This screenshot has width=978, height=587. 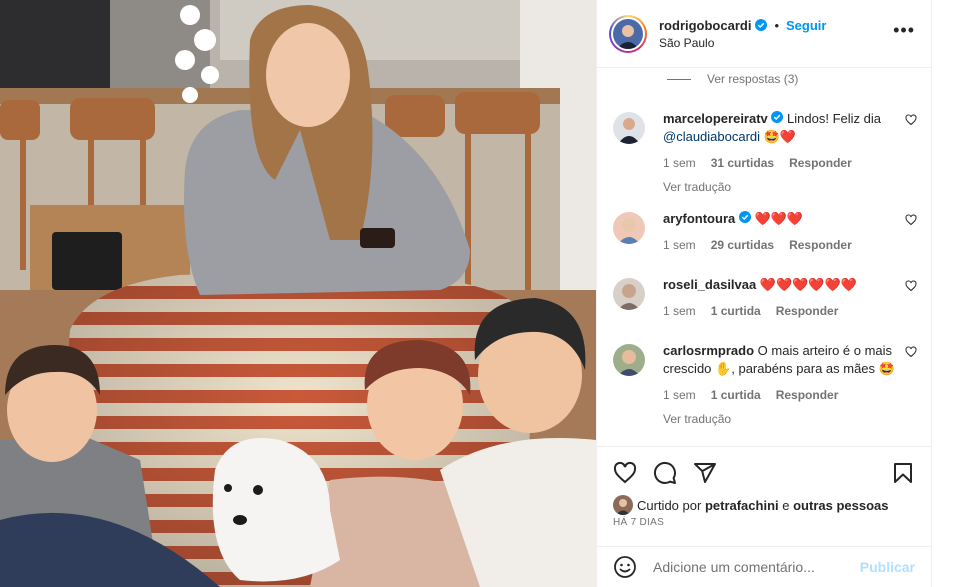 I want to click on liked-by-conj: e, so click(x=786, y=505).